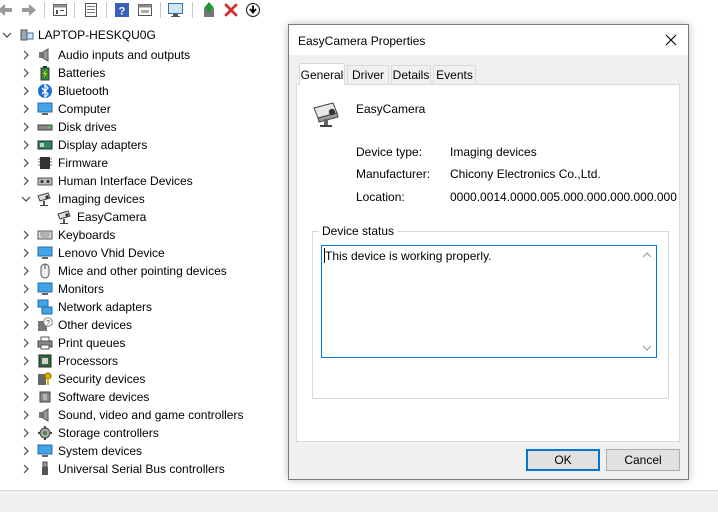 This screenshot has width=718, height=512. Describe the element at coordinates (368, 74) in the screenshot. I see `tab-driver: Driver` at that location.